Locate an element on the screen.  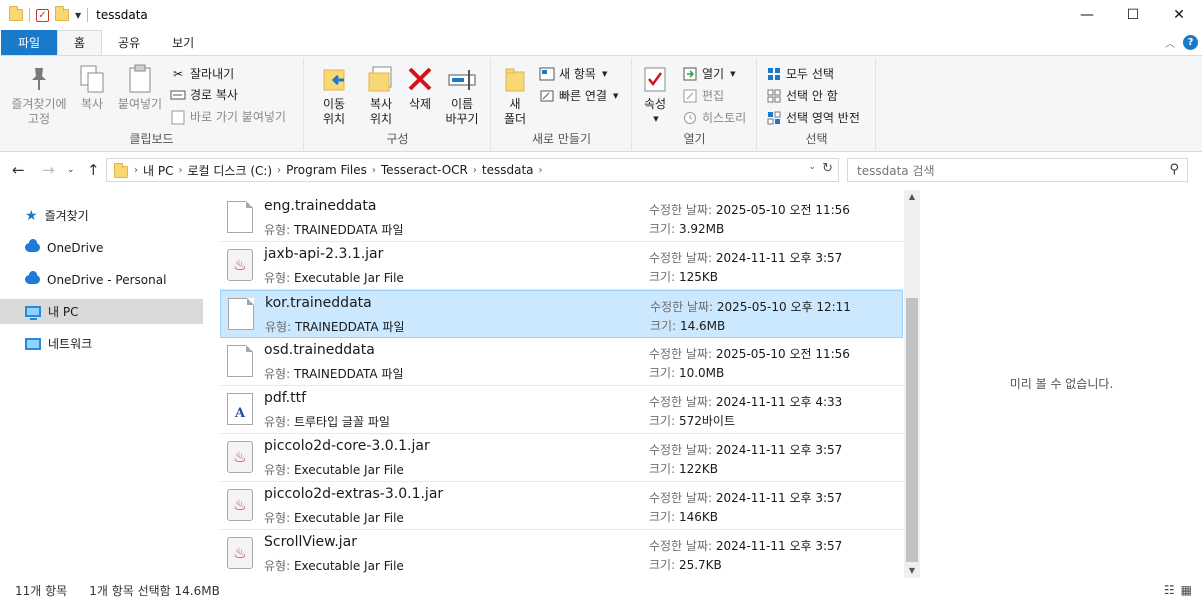
file-name: pdf.ttf is located at coordinates (285, 398).